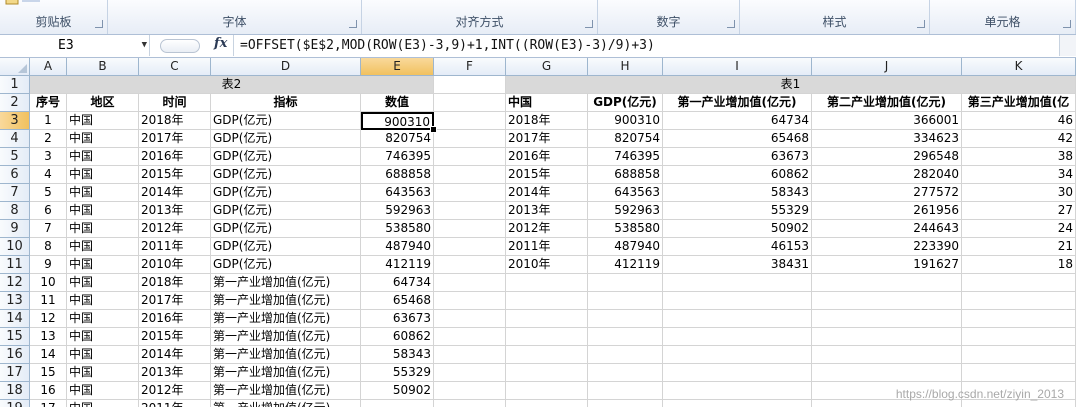 The image size is (1076, 407). Describe the element at coordinates (1019, 193) in the screenshot. I see `data-cell: 30` at that location.